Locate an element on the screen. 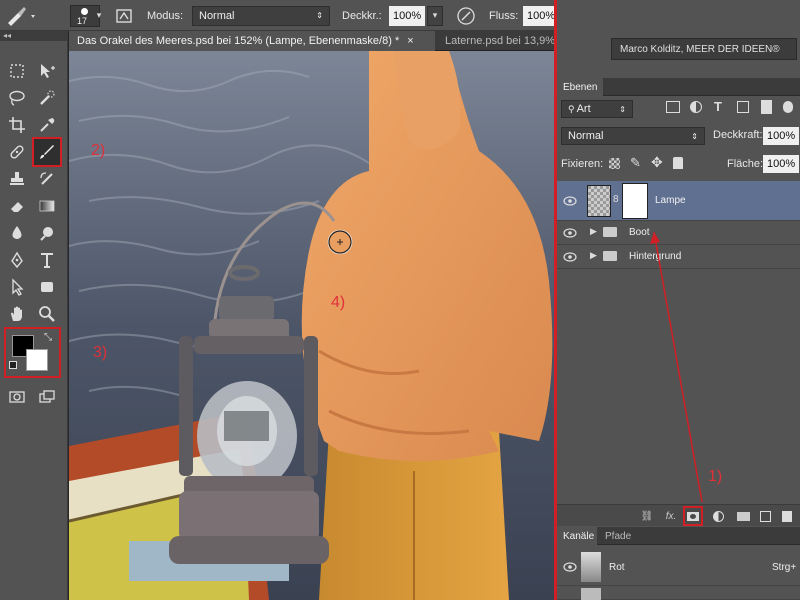  gradient-tool-icon is located at coordinates (47, 206).